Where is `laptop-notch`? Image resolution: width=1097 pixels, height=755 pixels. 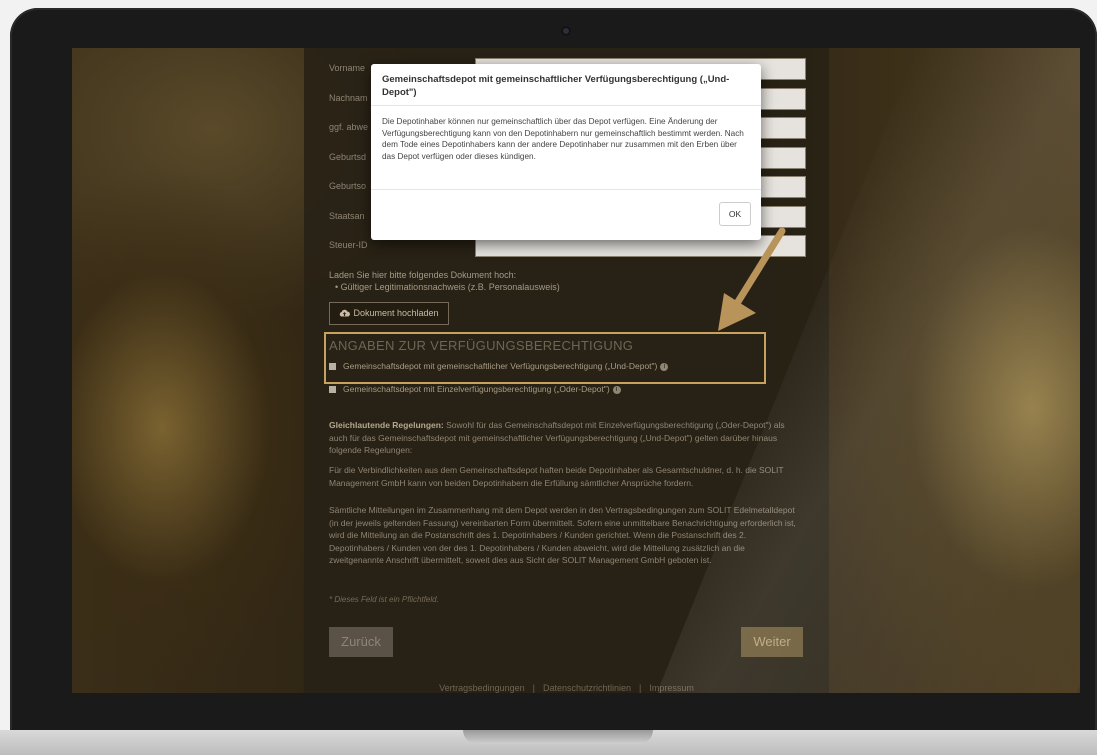
laptop-notch is located at coordinates (558, 737).